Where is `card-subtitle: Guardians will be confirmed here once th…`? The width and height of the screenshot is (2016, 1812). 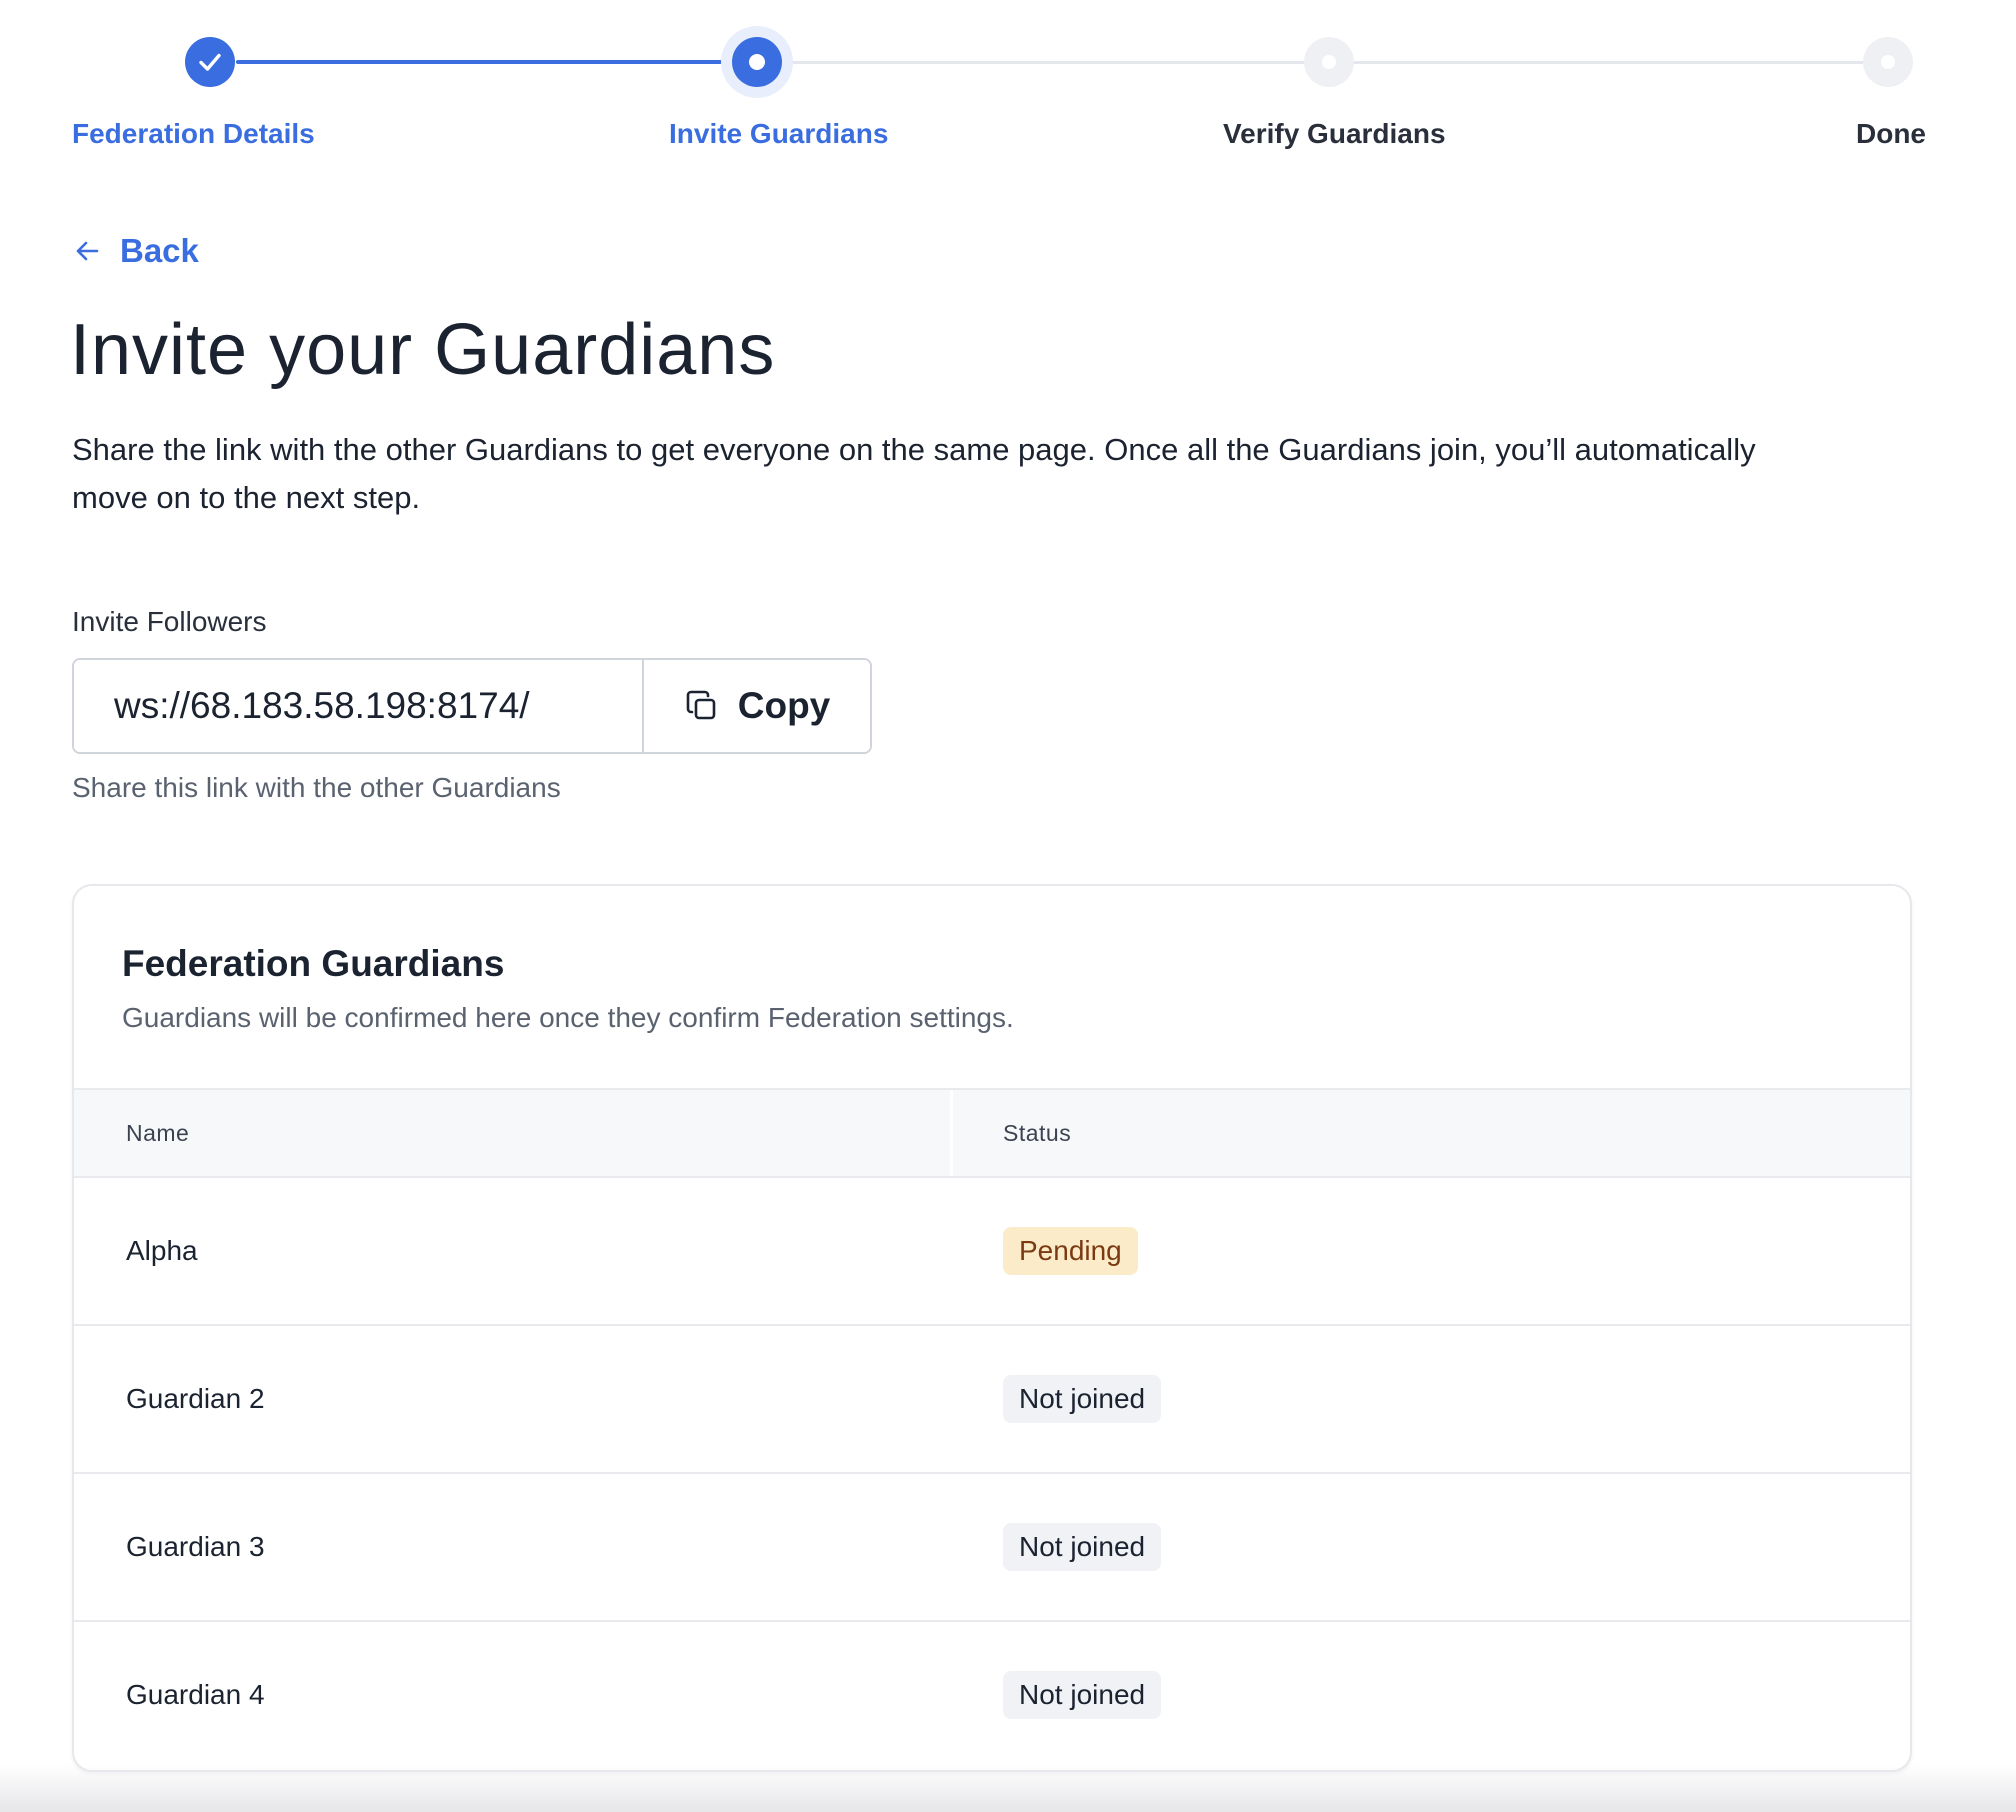 card-subtitle: Guardians will be confirmed here once th… is located at coordinates (568, 1017).